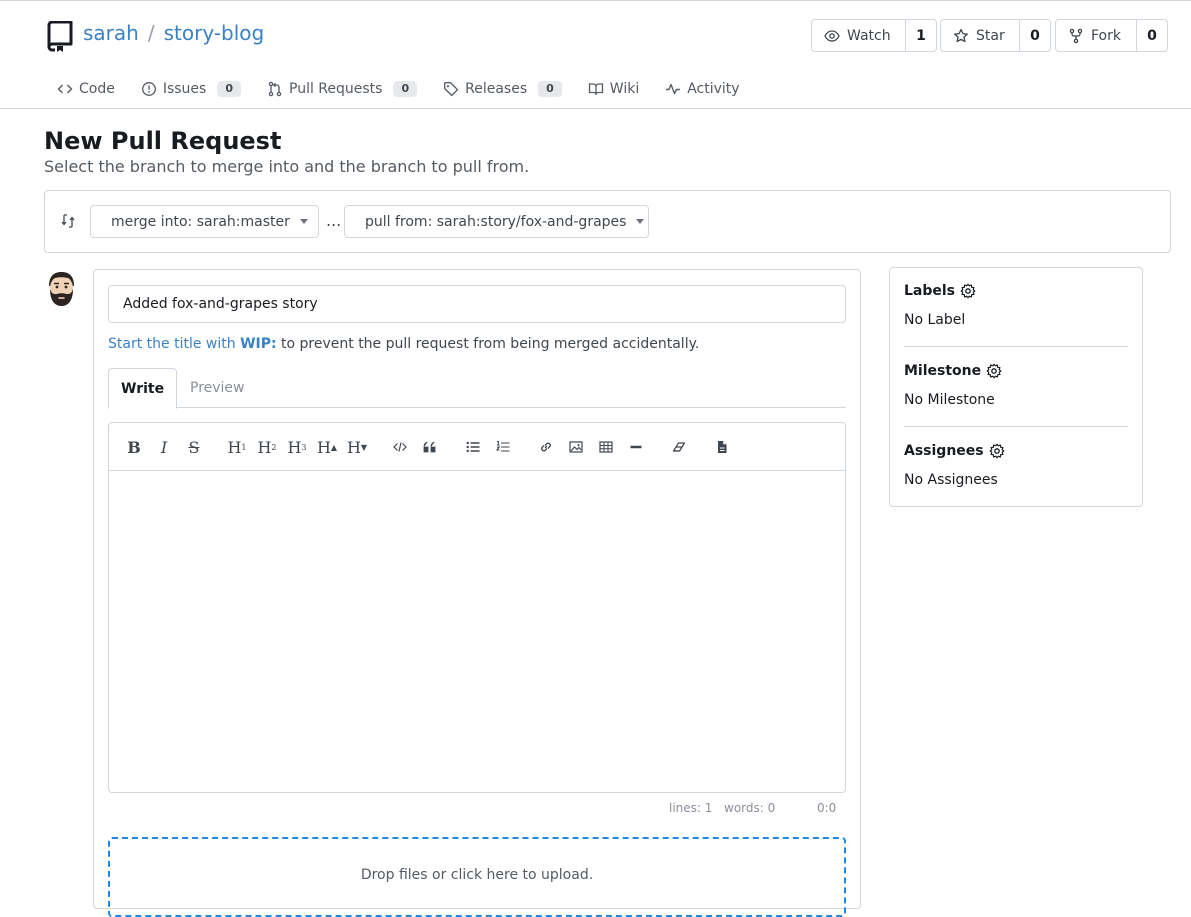  Describe the element at coordinates (477, 388) in the screenshot. I see `editor-tabs: Write Preview` at that location.